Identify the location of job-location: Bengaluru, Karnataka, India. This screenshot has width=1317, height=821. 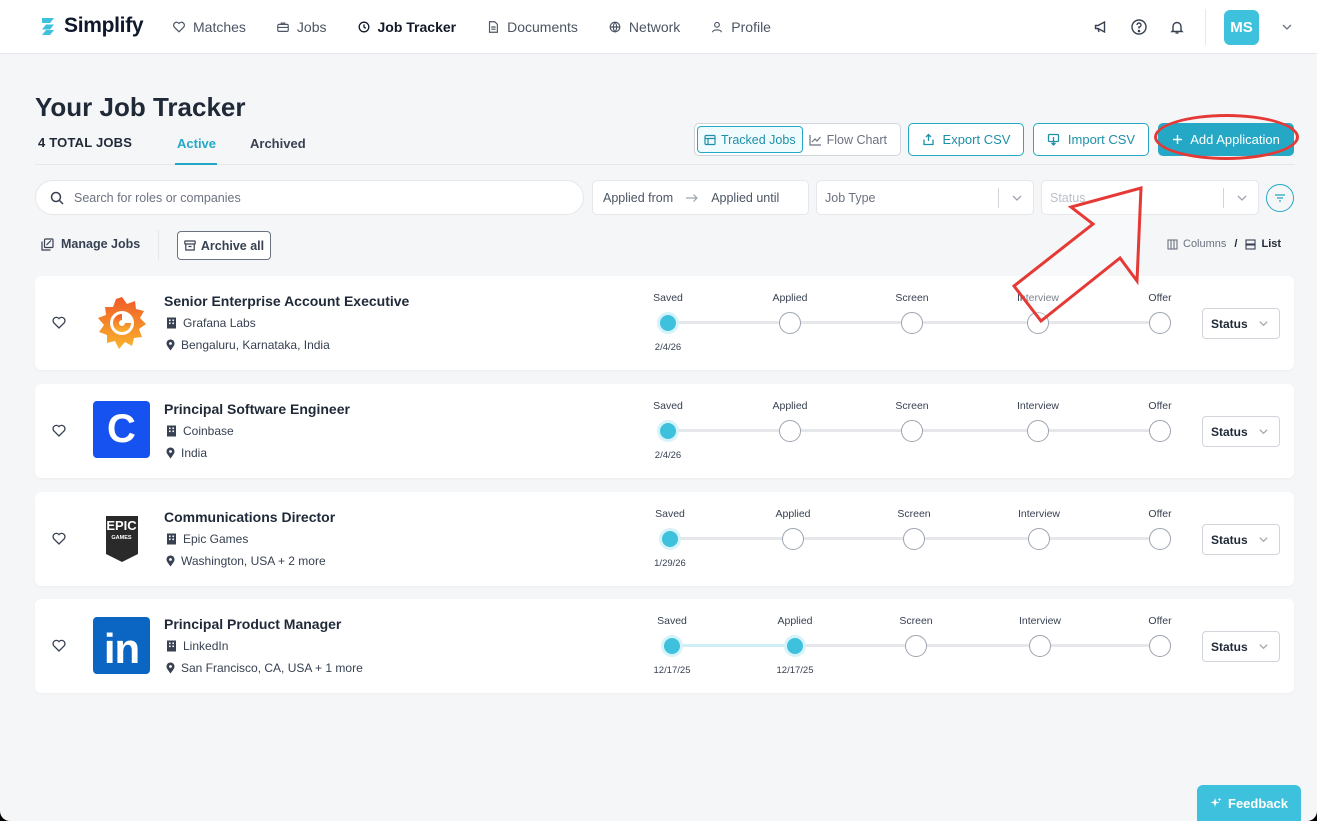
(248, 345).